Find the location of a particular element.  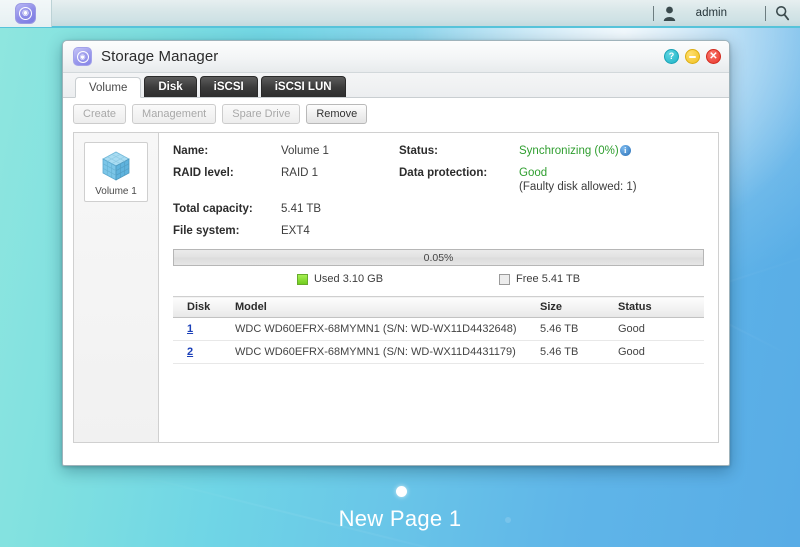

raid-level-value: RAID 1 is located at coordinates (300, 173).